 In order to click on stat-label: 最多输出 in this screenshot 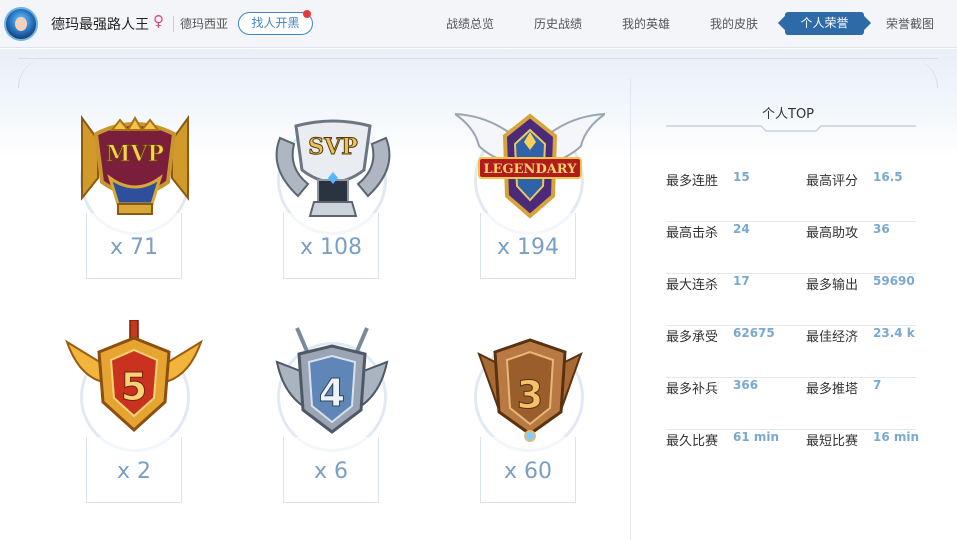, I will do `click(832, 285)`.